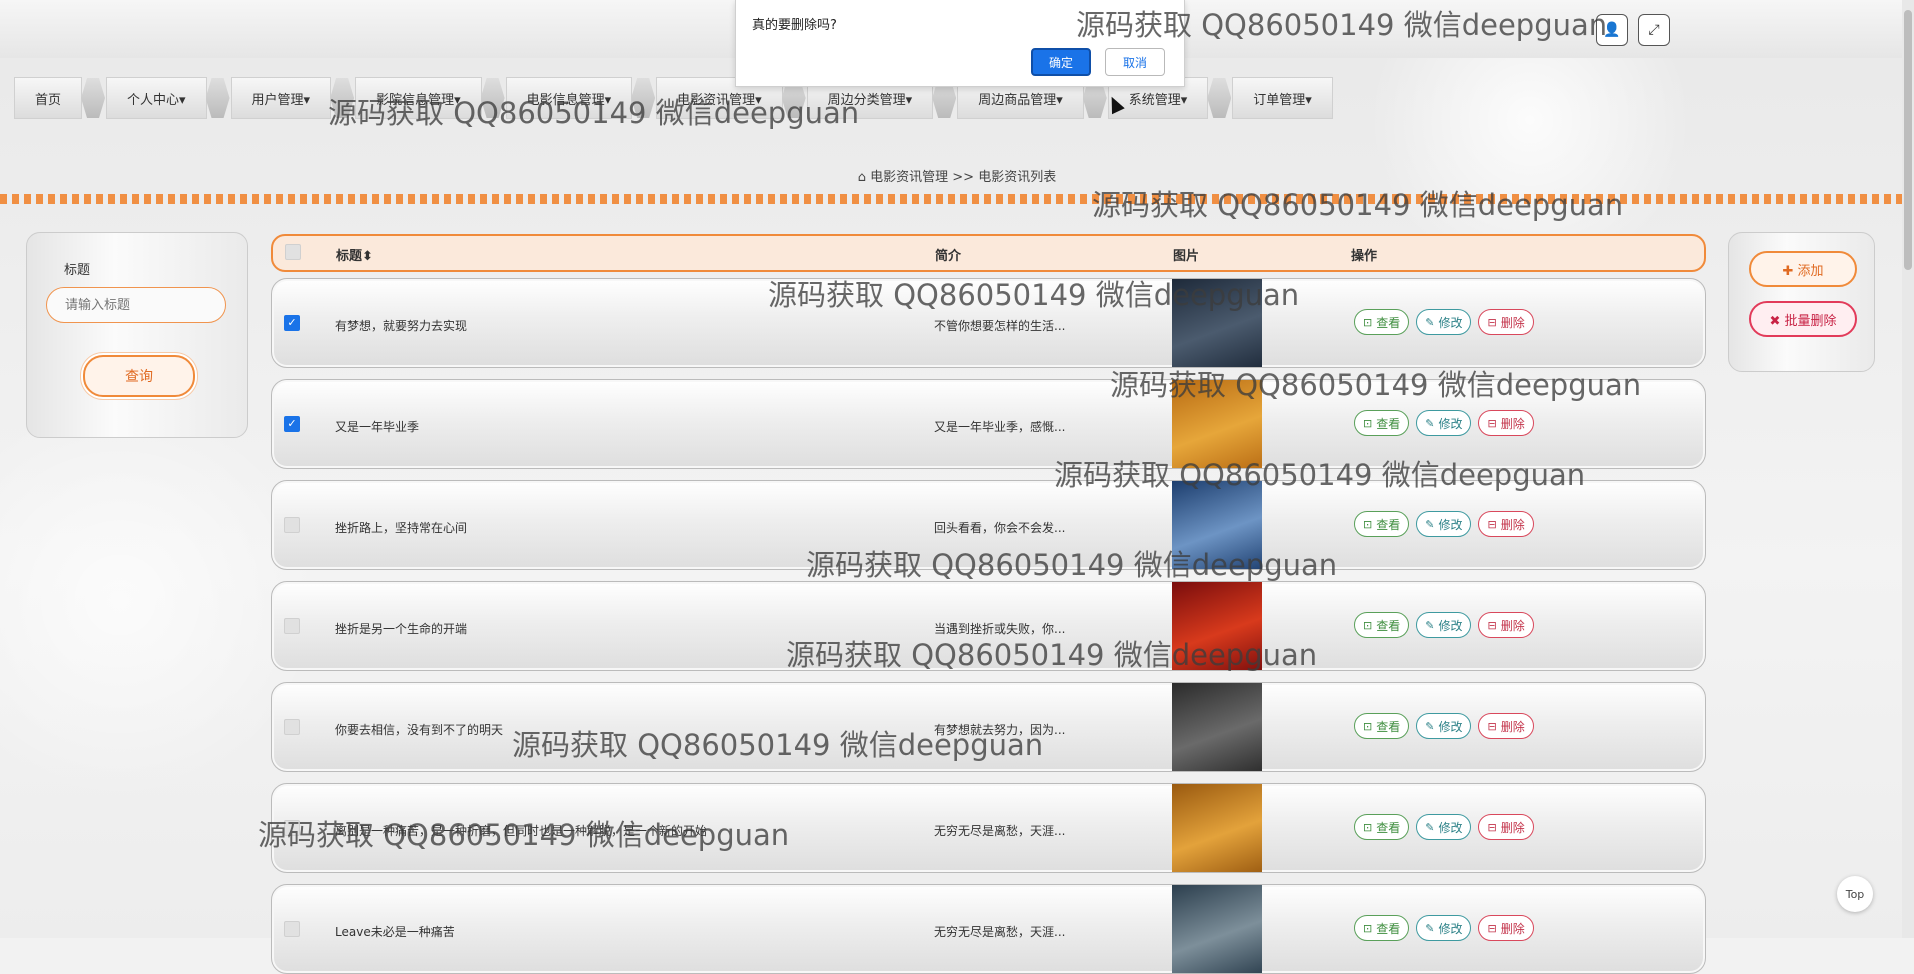 This screenshot has width=1914, height=974. I want to click on search-title-label: 标题, so click(77, 270).